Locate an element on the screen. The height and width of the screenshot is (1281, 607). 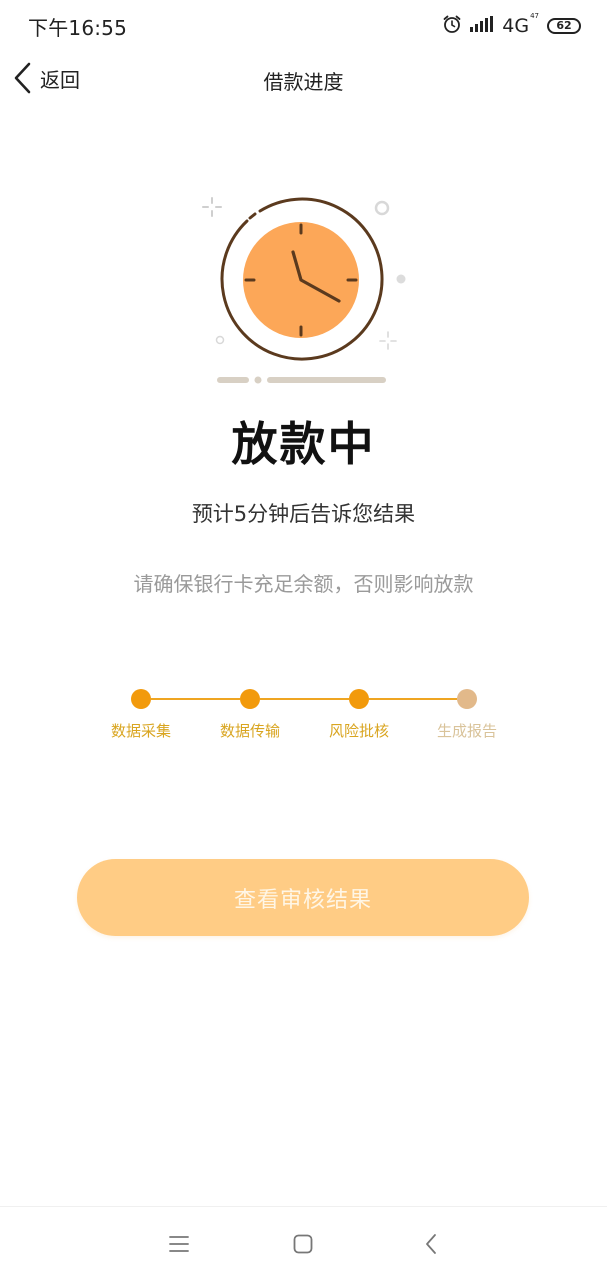
network-sub: 47 is located at coordinates (534, 15).